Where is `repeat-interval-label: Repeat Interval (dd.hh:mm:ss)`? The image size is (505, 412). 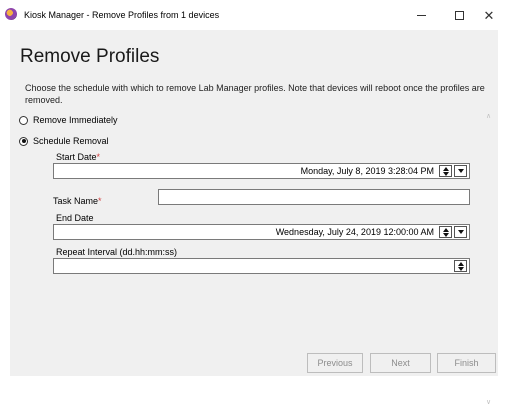
repeat-interval-label: Repeat Interval (dd.hh:mm:ss) is located at coordinates (117, 252).